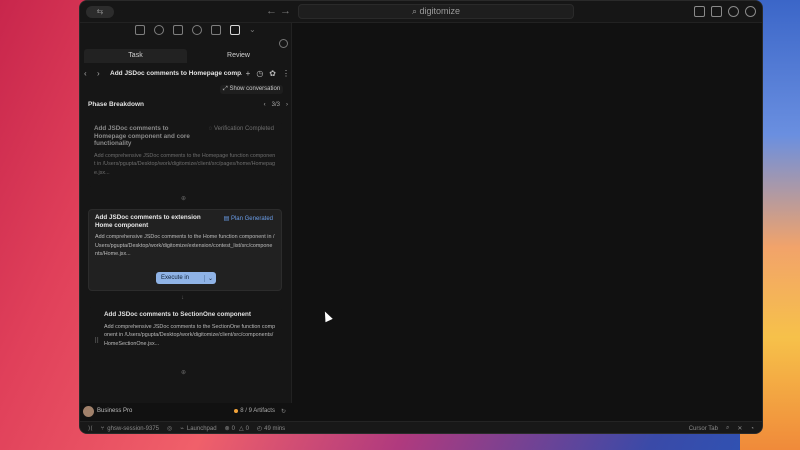 This screenshot has width=800, height=450. What do you see at coordinates (227, 429) in the screenshot?
I see `error-icon: ⊗` at bounding box center [227, 429].